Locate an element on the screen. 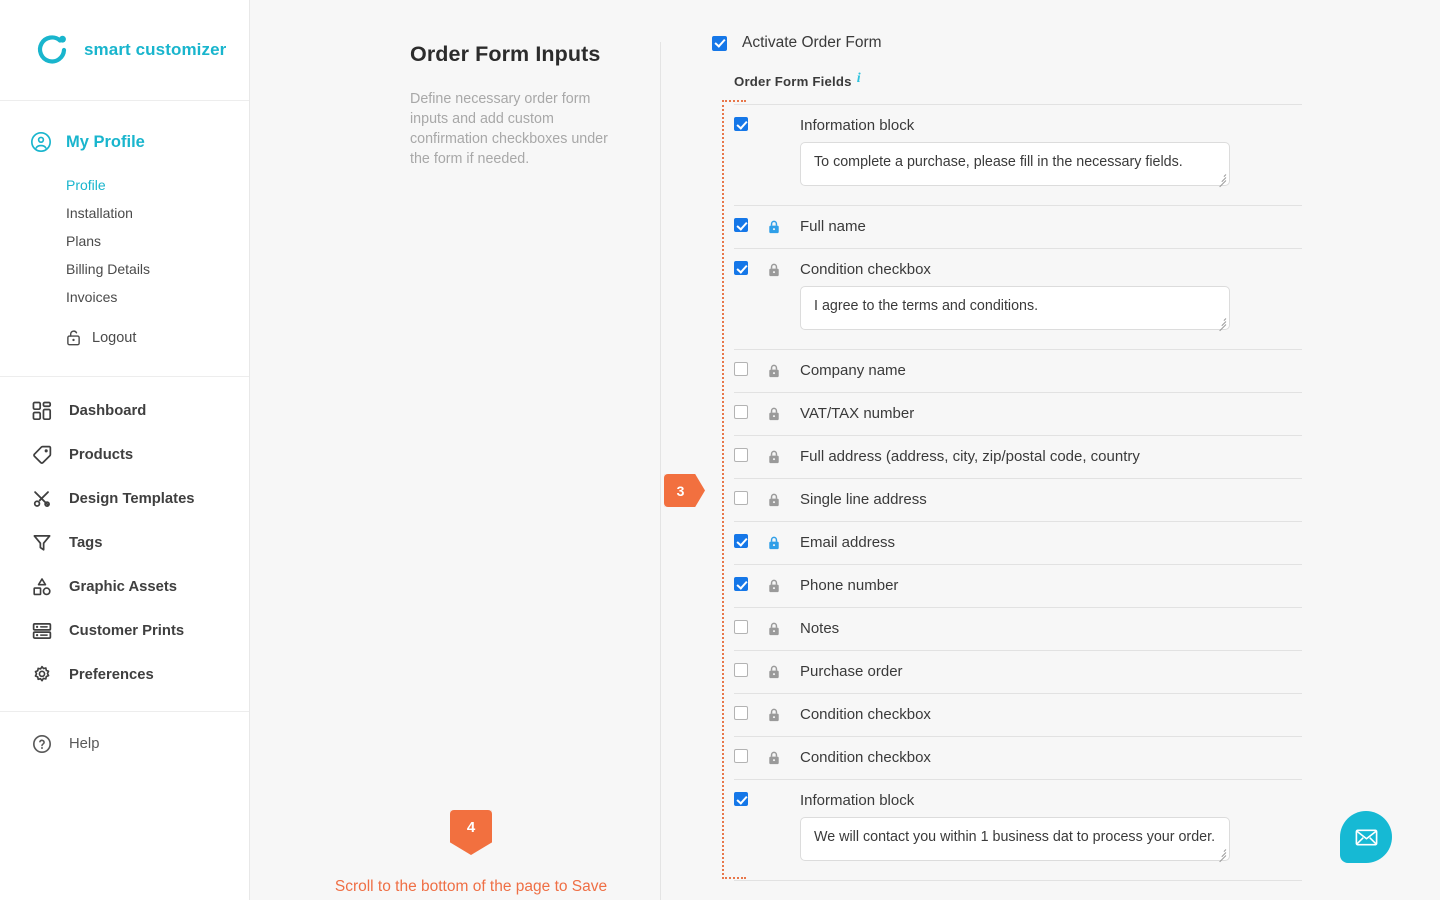  sidebar-dashboard-label: Dashboard is located at coordinates (108, 411).